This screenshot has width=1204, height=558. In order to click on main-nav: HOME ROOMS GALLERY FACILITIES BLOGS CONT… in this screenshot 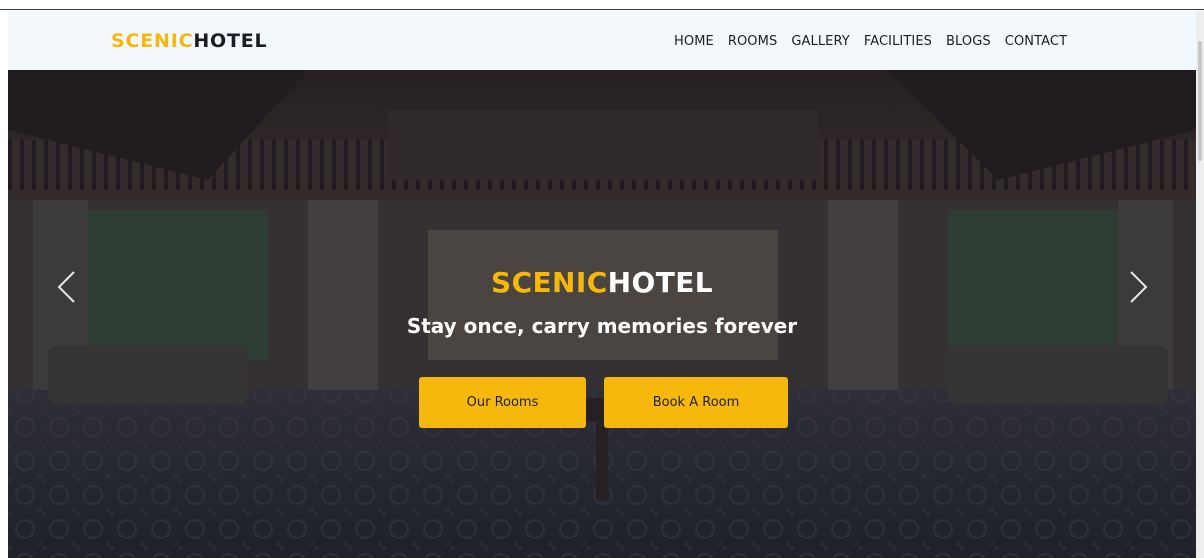, I will do `click(870, 41)`.